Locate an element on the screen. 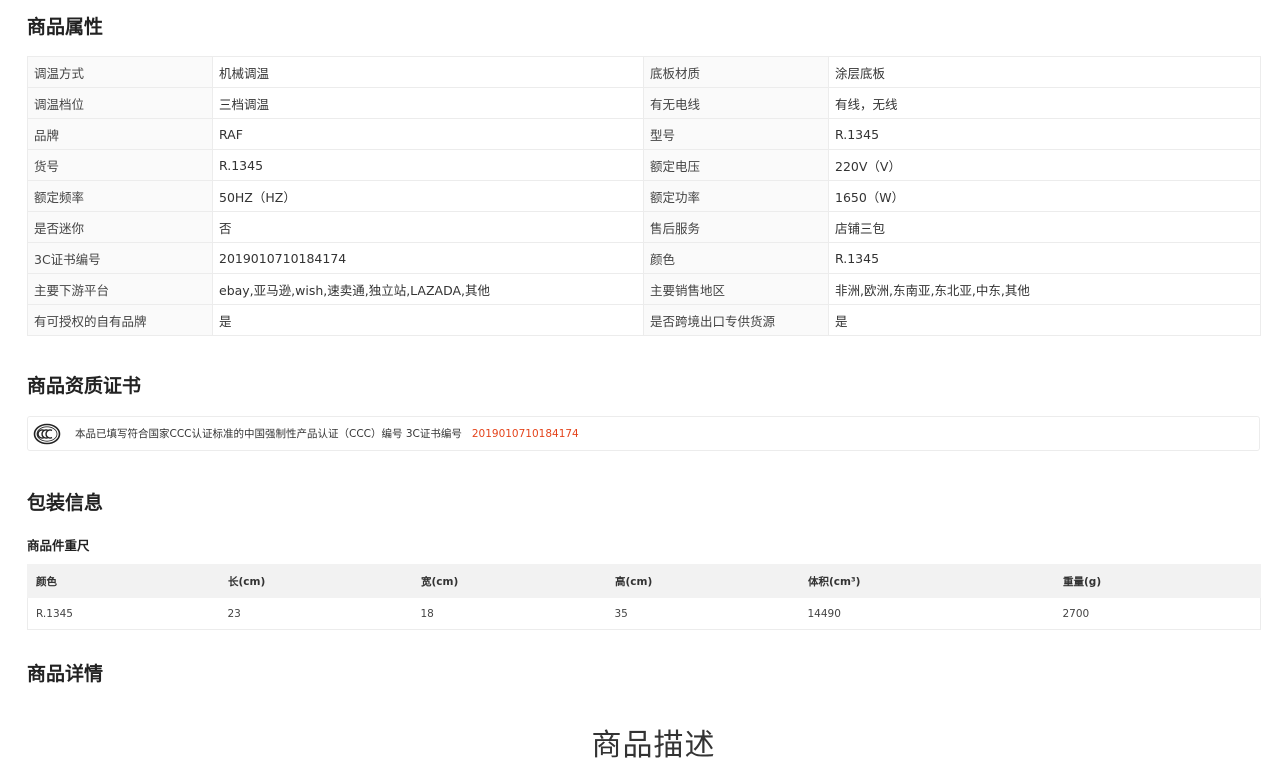 Image resolution: width=1266 pixels, height=783 pixels. attribute-key: 有可授权的自有品牌 is located at coordinates (120, 320).